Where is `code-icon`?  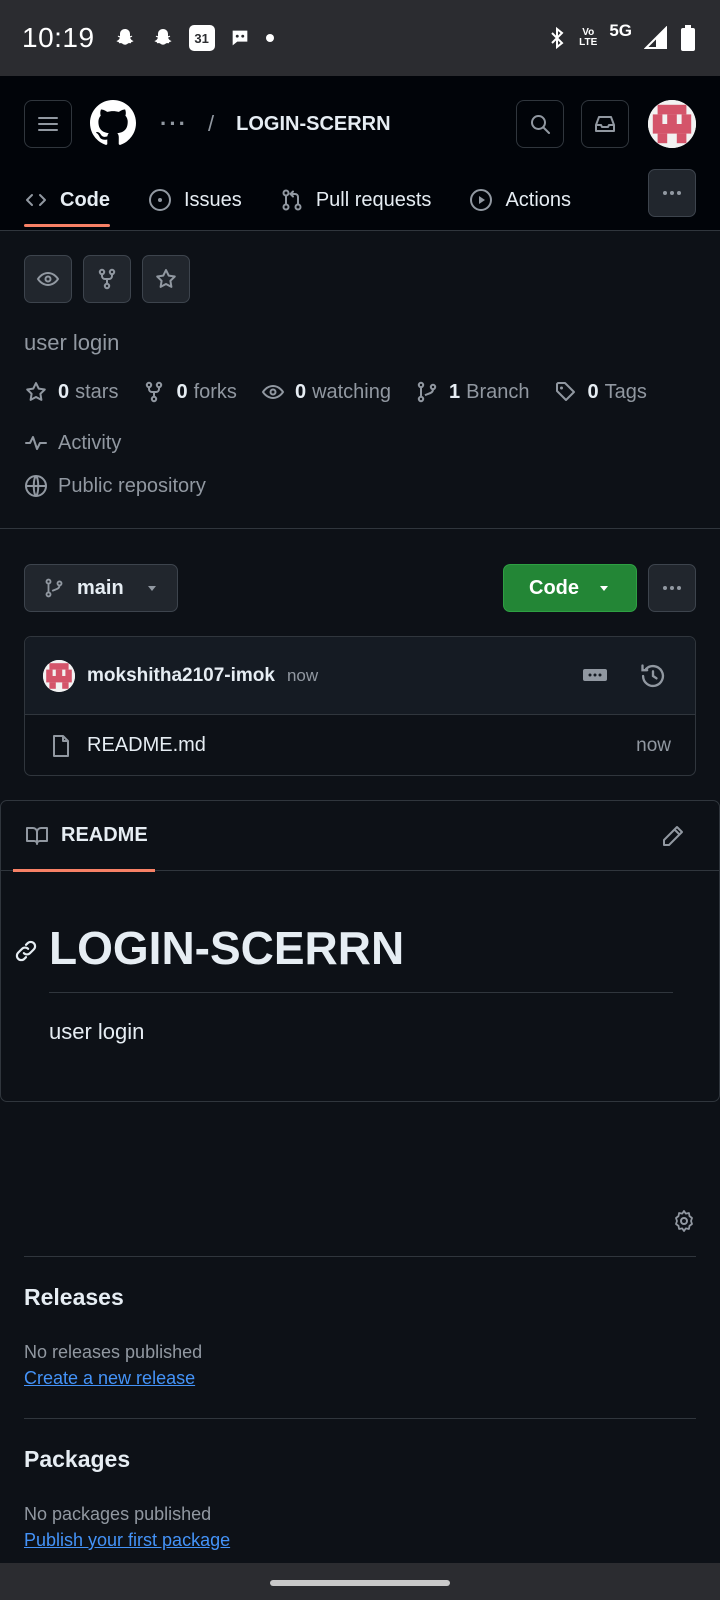
code-icon is located at coordinates (42, 200).